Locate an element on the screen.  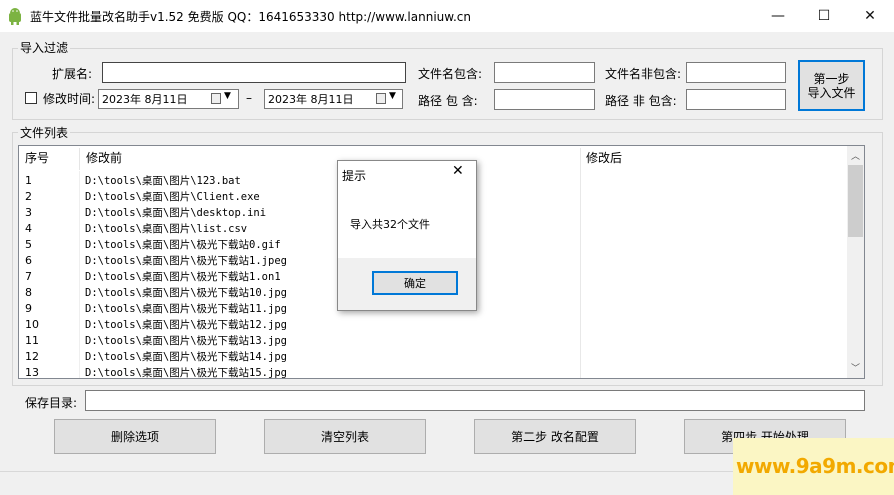
modify-time-checkbox is located at coordinates (31, 98).